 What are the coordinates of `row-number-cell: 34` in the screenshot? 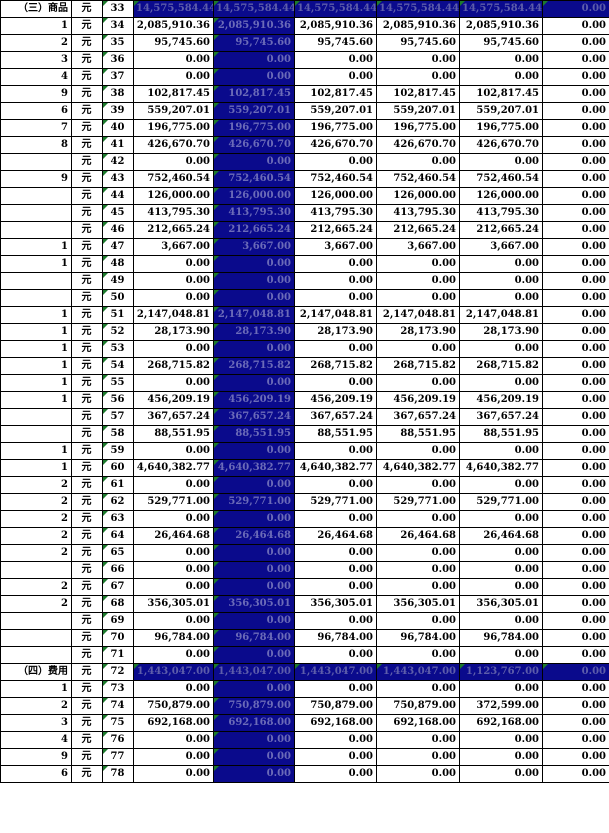 It's located at (118, 26).